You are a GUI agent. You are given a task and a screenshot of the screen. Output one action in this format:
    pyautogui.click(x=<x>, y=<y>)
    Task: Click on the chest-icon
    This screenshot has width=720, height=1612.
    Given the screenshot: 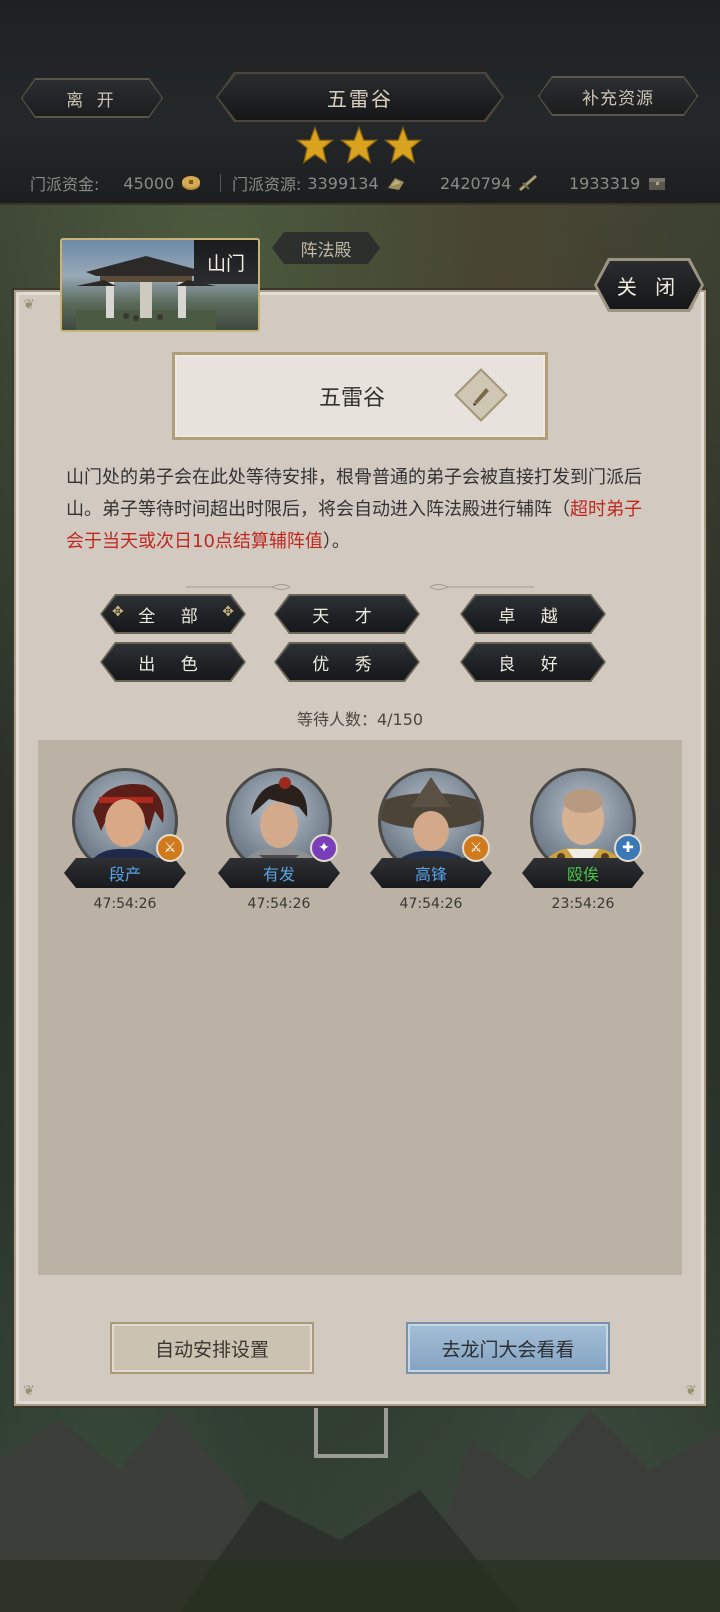 What is the action you would take?
    pyautogui.click(x=657, y=184)
    